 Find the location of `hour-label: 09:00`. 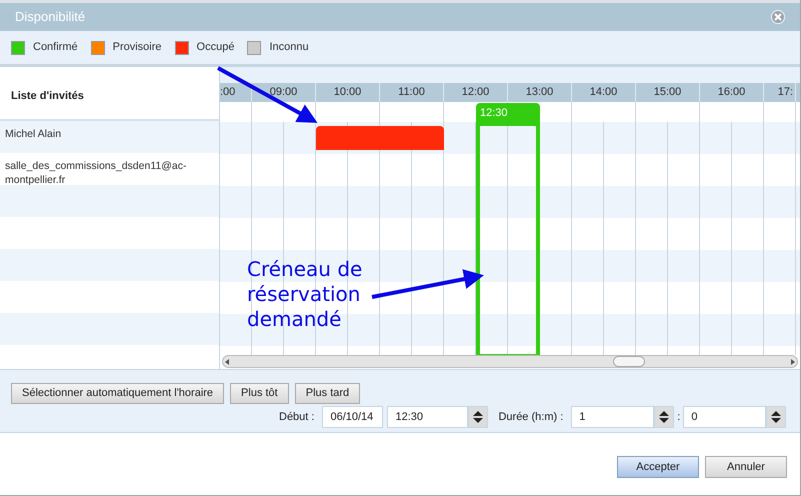

hour-label: 09:00 is located at coordinates (284, 92).